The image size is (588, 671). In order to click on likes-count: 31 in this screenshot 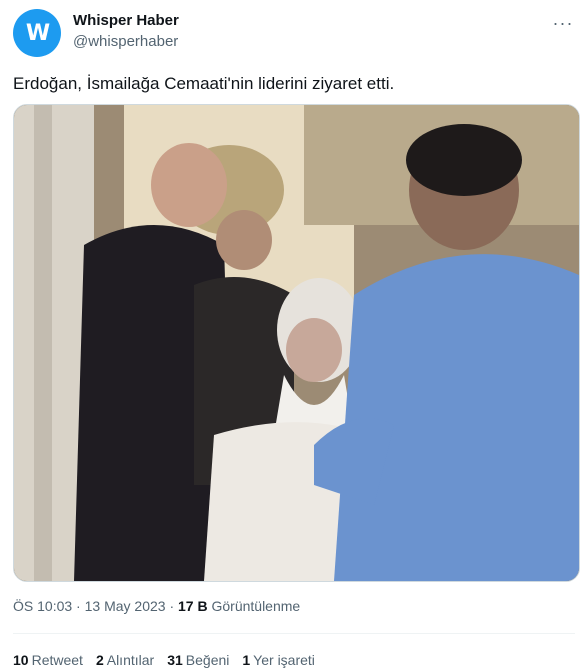, I will do `click(175, 660)`.